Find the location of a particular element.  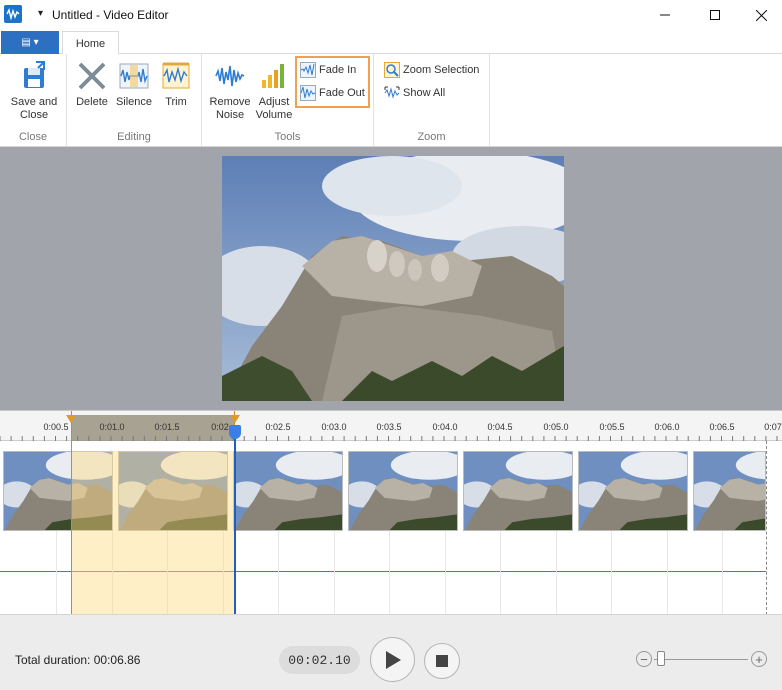

play-button is located at coordinates (392, 659).